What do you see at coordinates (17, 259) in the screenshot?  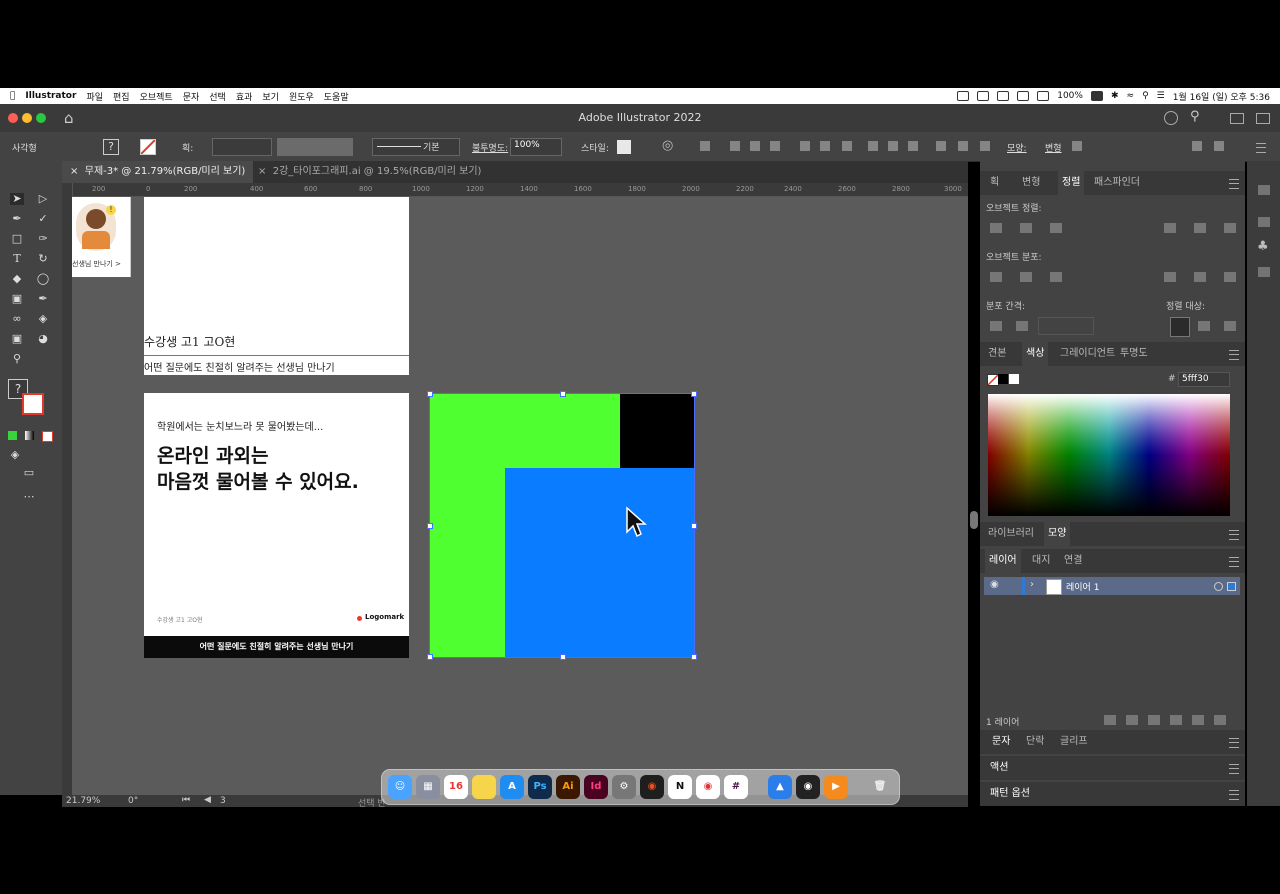 I see `type-tool-icon: T` at bounding box center [17, 259].